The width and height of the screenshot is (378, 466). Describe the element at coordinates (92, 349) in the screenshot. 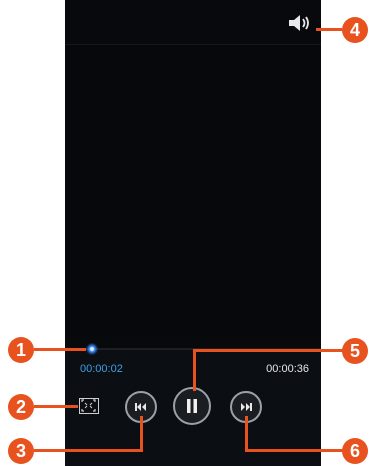

I see `progress-knob` at that location.